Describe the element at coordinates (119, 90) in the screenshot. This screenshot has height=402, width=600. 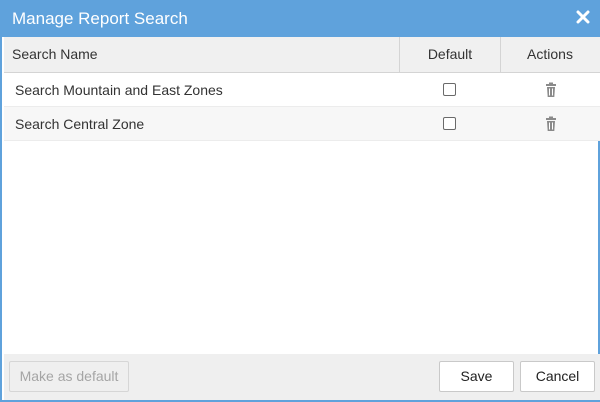
I see `search-name-cell: Search Mountain and East Zones` at that location.